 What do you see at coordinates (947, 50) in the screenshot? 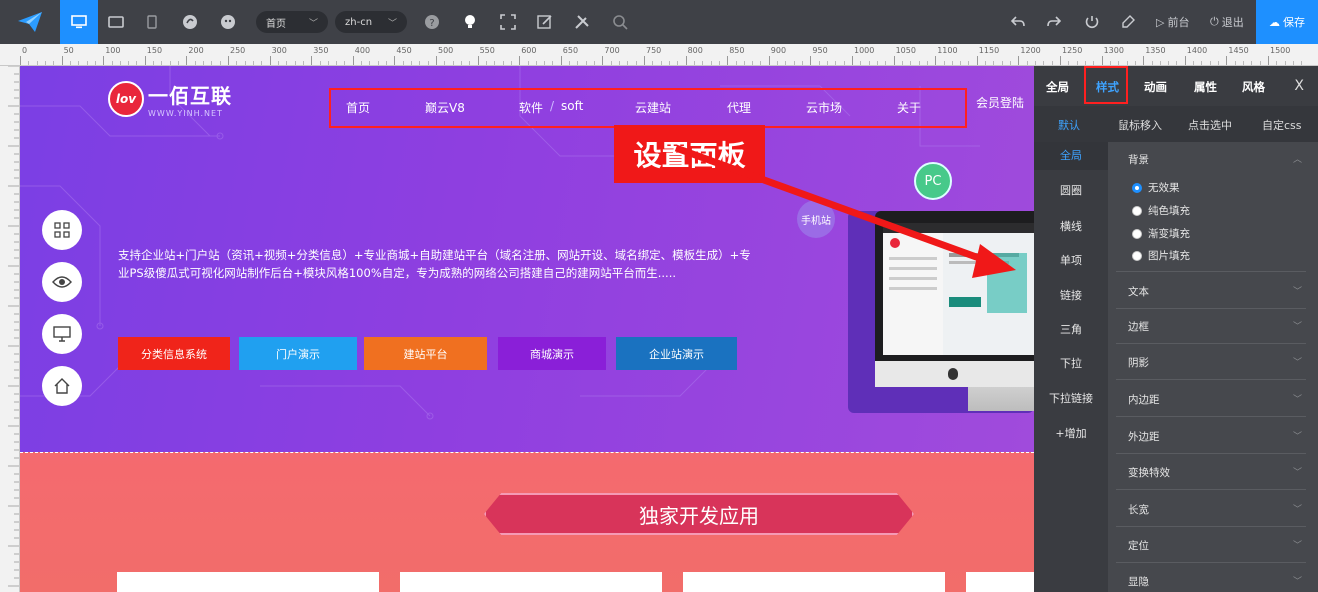
I see `ruler-label: 1100` at bounding box center [947, 50].